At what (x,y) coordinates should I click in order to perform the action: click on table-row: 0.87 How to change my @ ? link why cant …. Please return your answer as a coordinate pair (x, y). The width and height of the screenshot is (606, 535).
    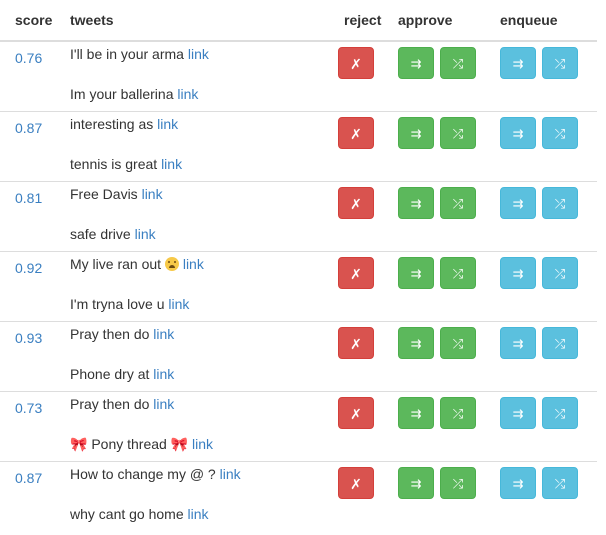
    Looking at the image, I should click on (298, 495).